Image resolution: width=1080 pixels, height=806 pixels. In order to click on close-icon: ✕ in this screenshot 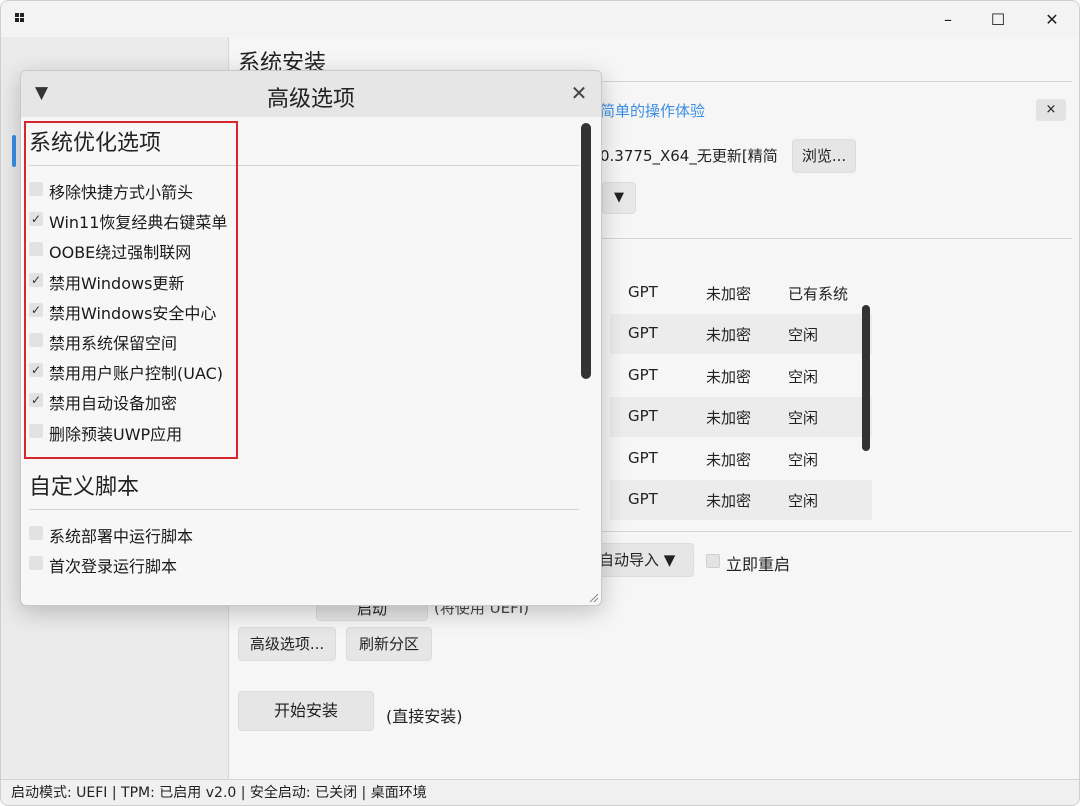, I will do `click(1052, 19)`.